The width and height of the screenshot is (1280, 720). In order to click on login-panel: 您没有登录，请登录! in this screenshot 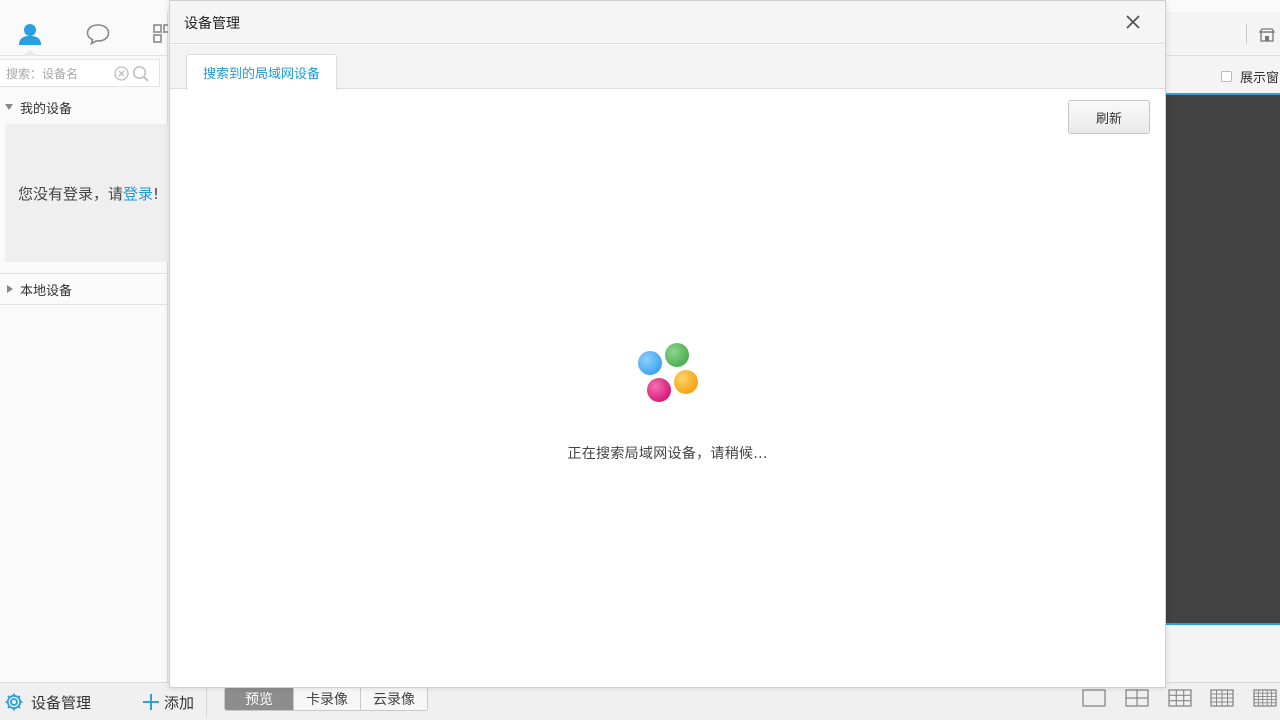, I will do `click(86, 193)`.